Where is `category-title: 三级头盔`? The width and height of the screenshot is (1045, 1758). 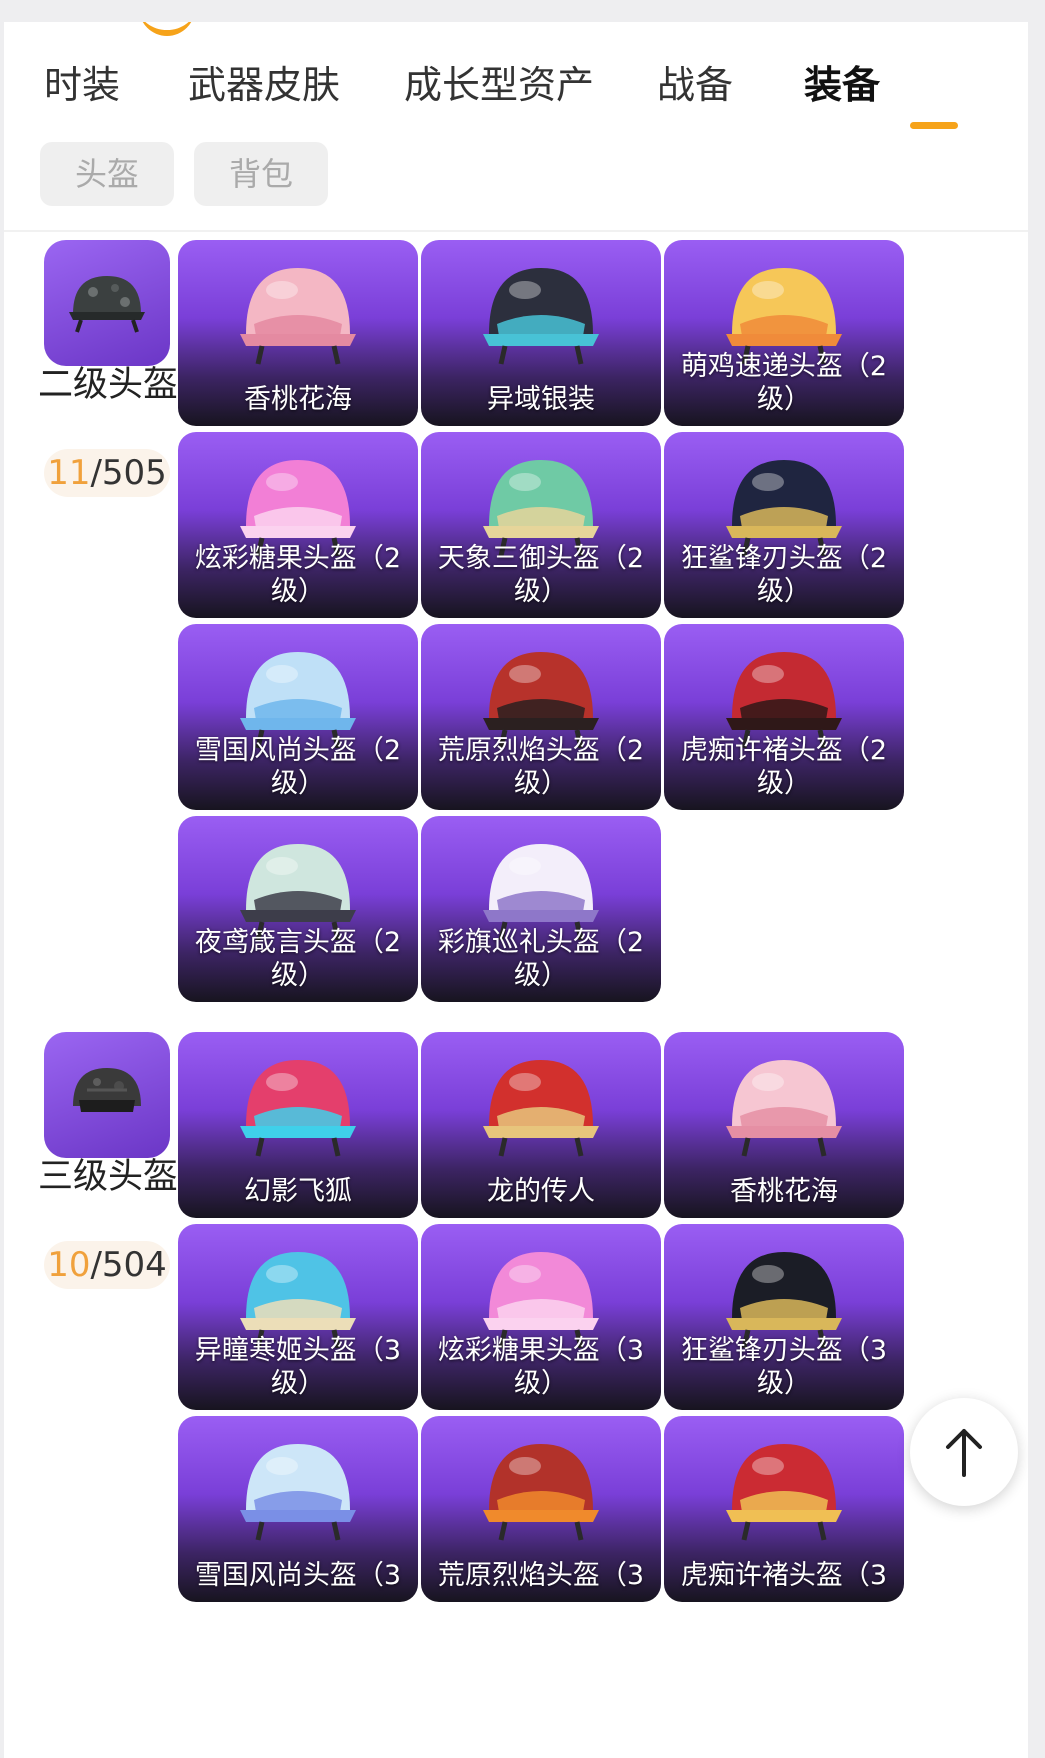 category-title: 三级头盔 is located at coordinates (107, 1177).